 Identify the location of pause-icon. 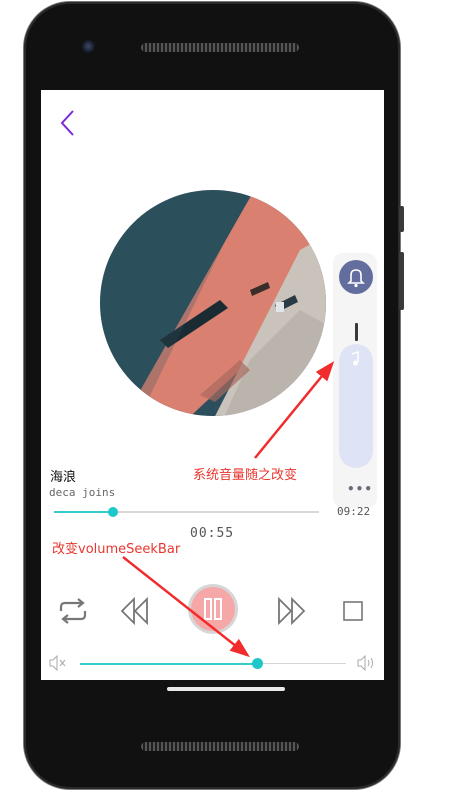
(213, 609).